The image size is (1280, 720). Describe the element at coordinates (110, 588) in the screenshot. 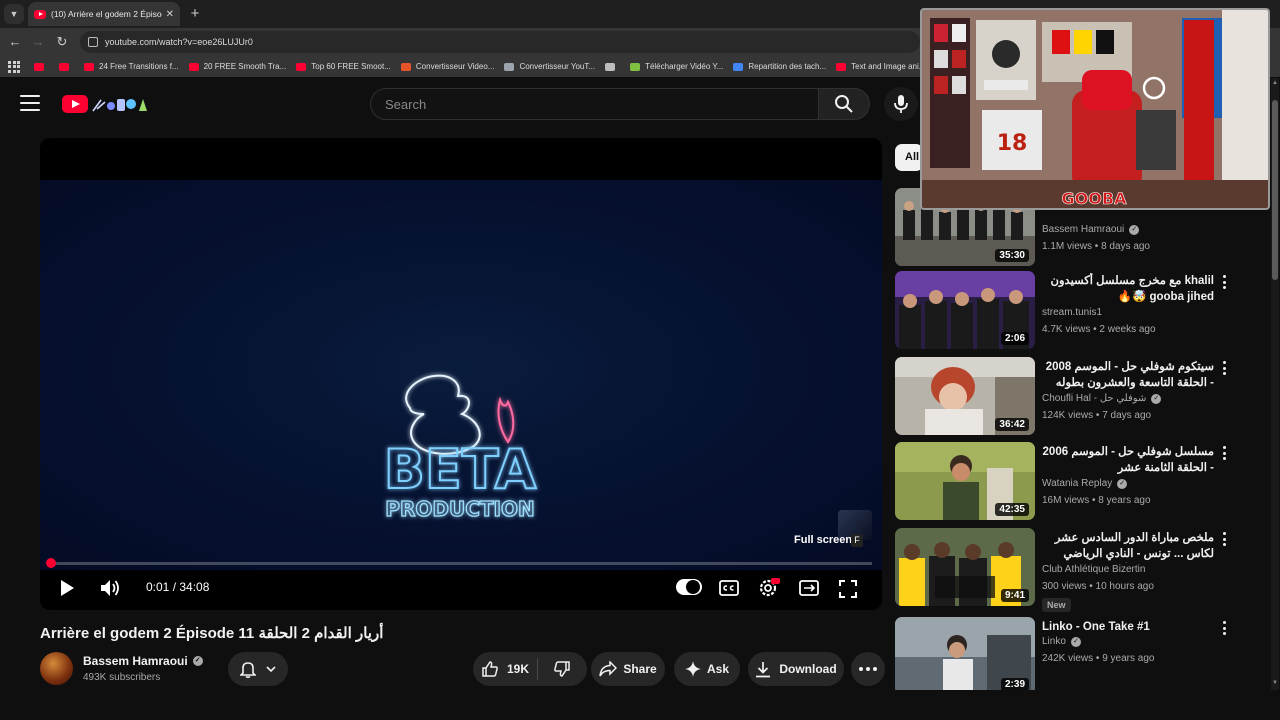

I see `volume-button` at that location.